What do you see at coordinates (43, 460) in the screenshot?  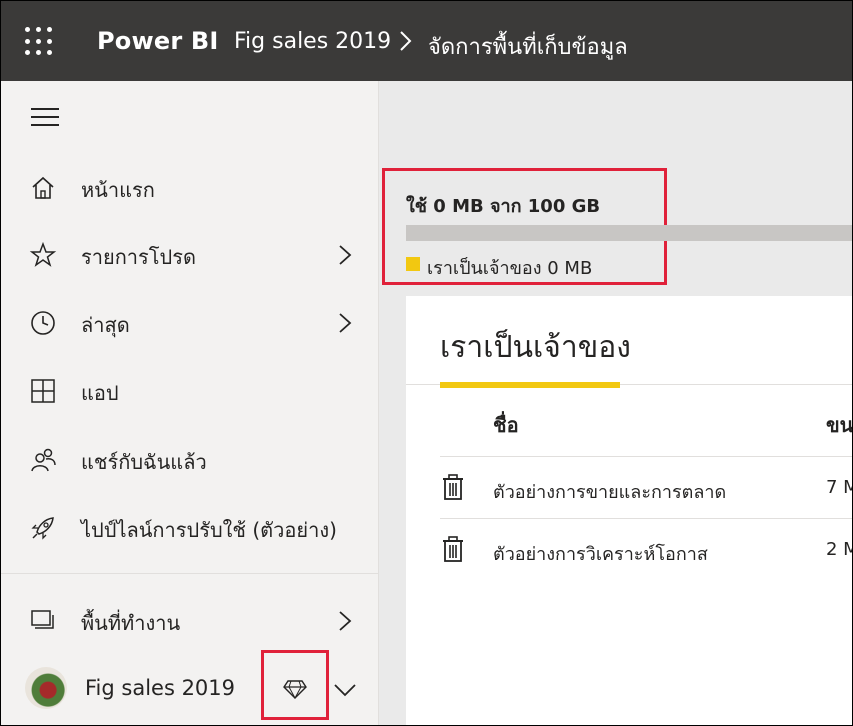 I see `shared-icon` at bounding box center [43, 460].